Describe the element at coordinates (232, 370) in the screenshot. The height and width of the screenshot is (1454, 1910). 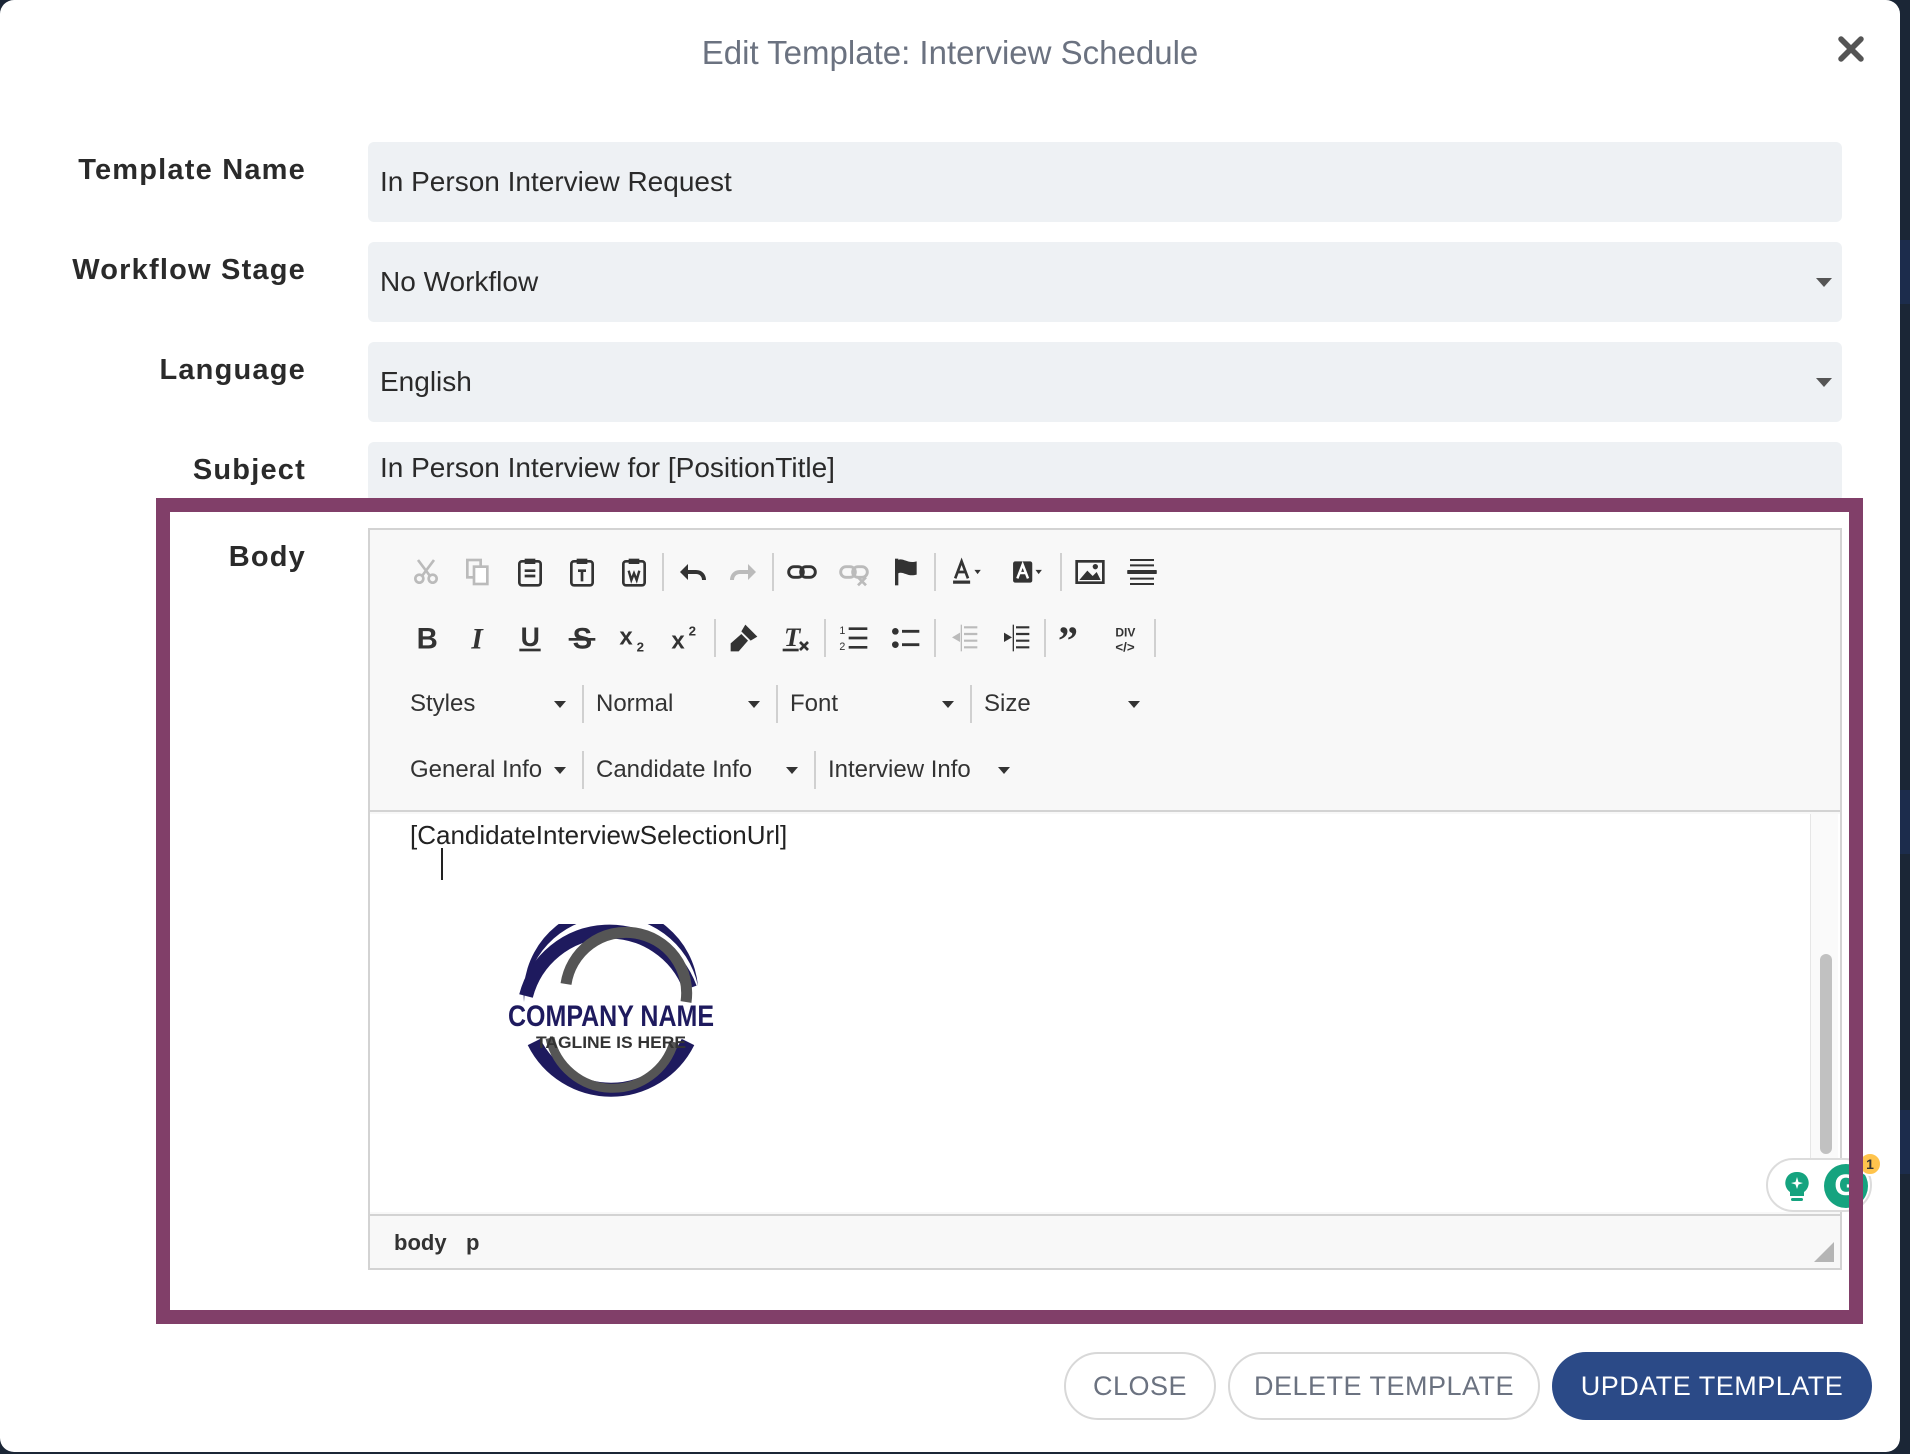
I see `language-label: Language` at that location.